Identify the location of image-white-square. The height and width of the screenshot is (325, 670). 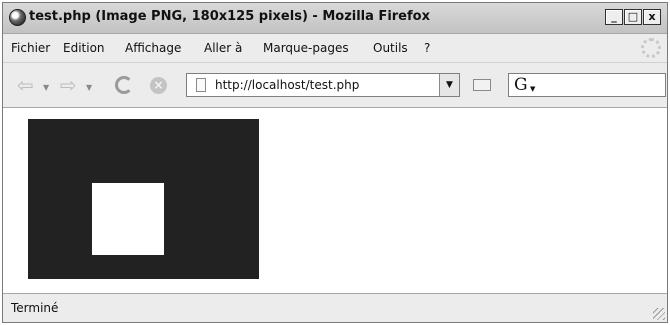
(128, 219).